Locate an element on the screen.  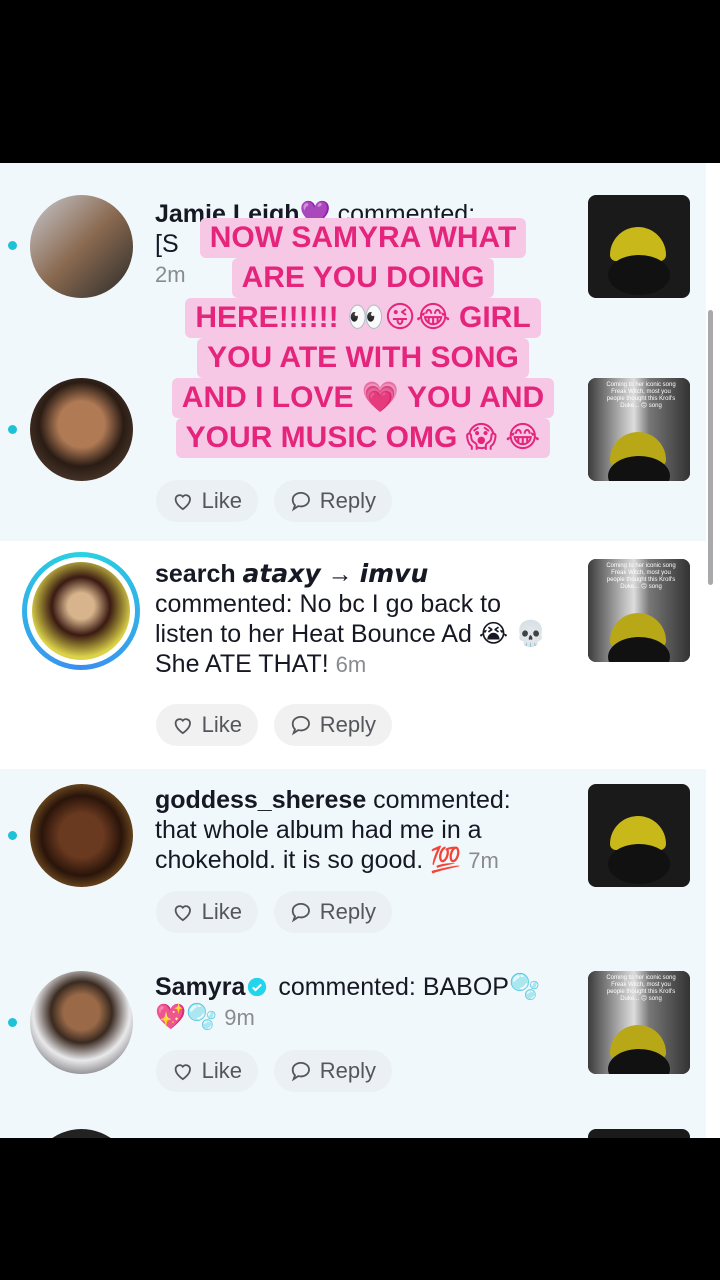
timestamp: 7m is located at coordinates (483, 860).